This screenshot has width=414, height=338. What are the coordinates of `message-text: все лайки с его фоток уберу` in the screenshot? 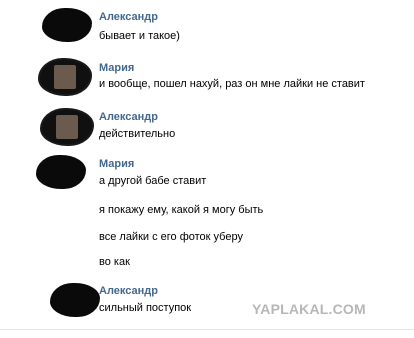 It's located at (171, 237).